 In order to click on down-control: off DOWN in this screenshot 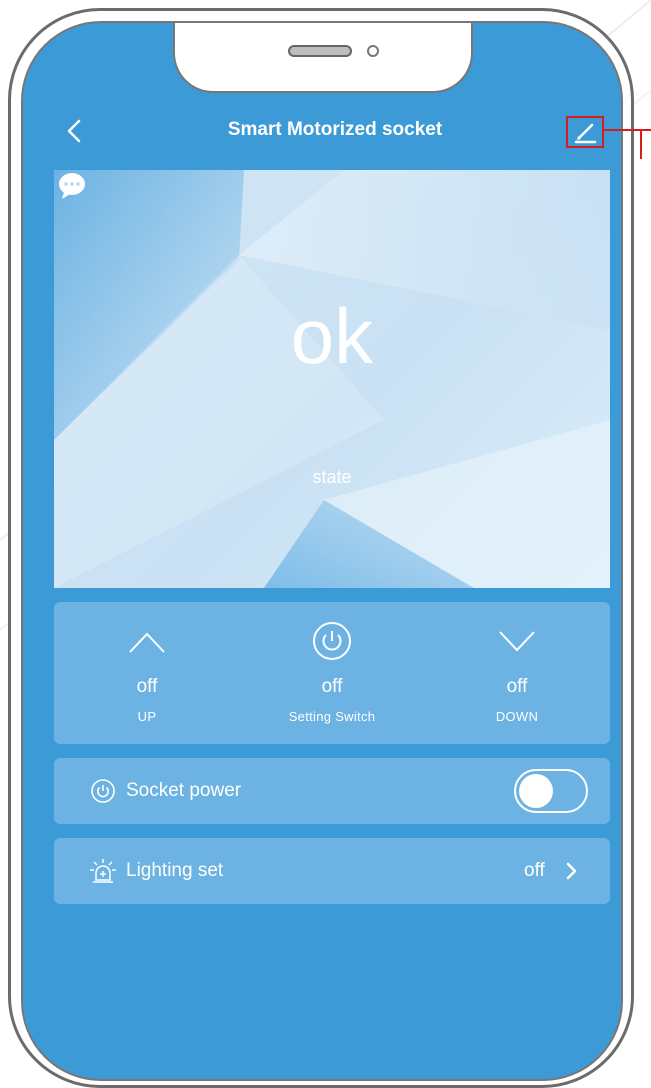, I will do `click(517, 673)`.